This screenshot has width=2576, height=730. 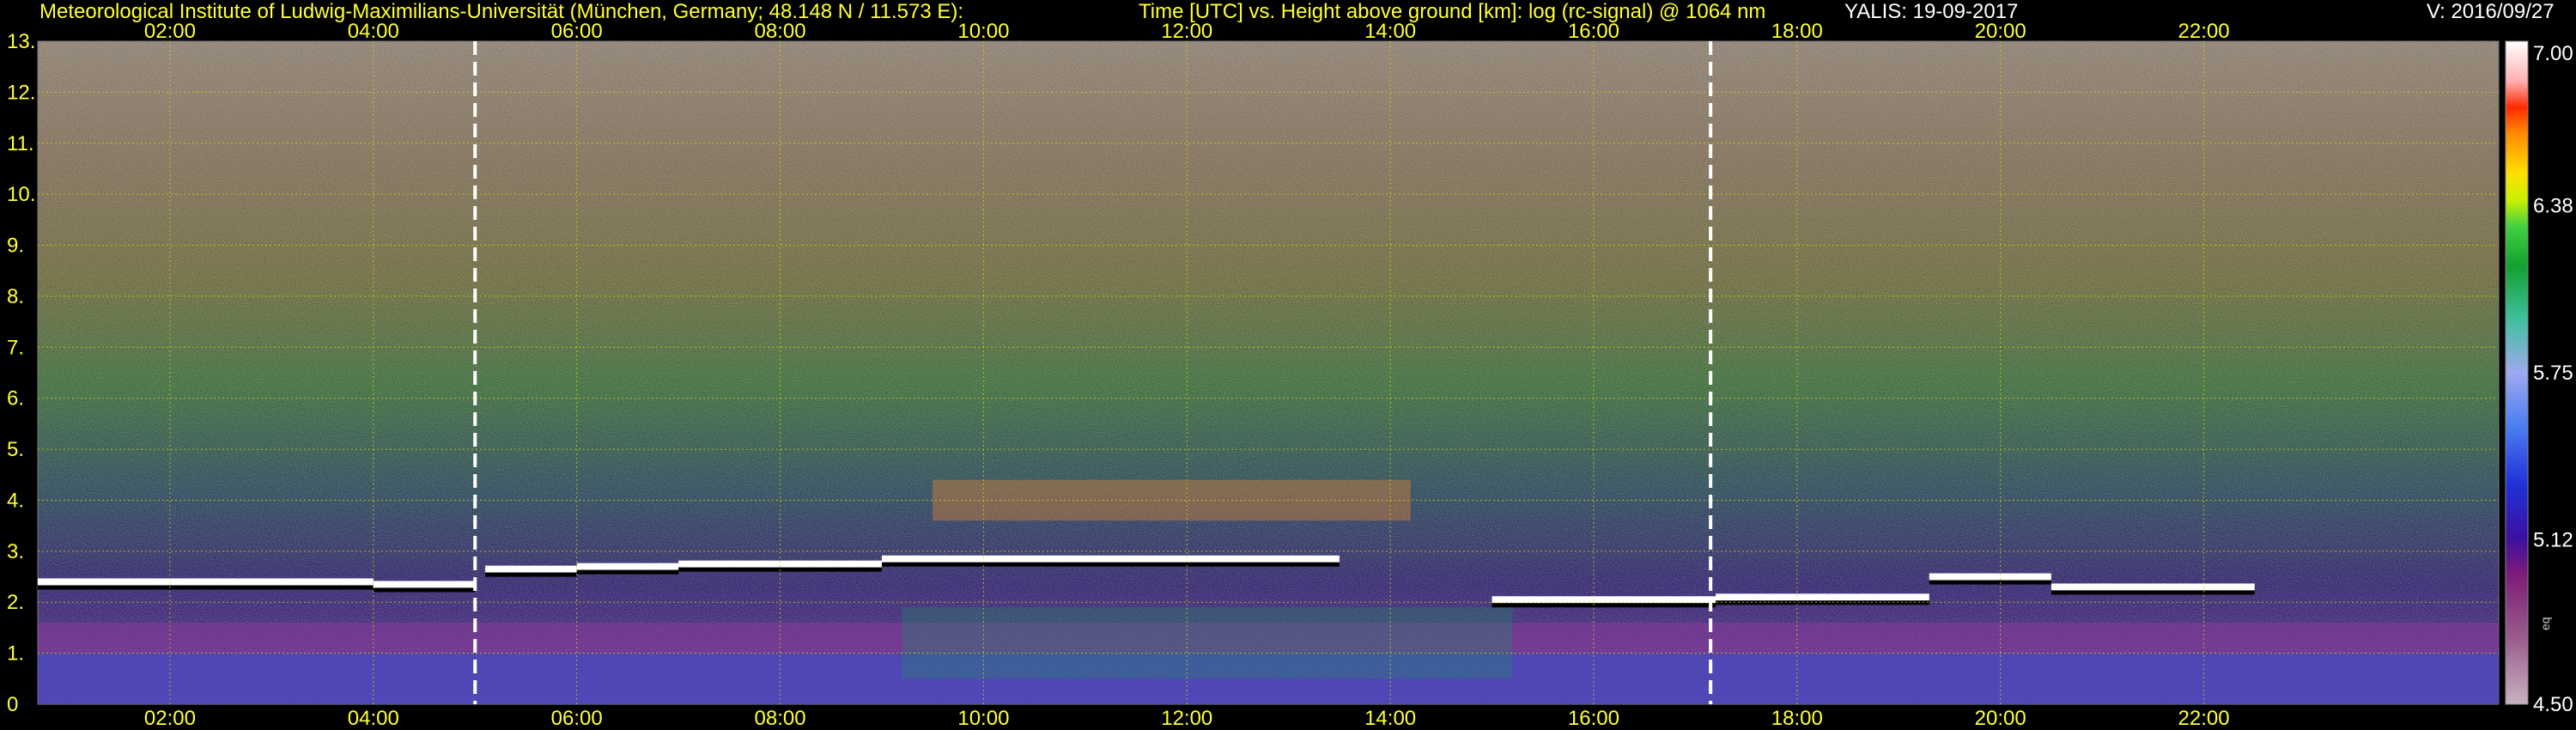 What do you see at coordinates (2545, 623) in the screenshot?
I see `colorbar-annotation: eq` at bounding box center [2545, 623].